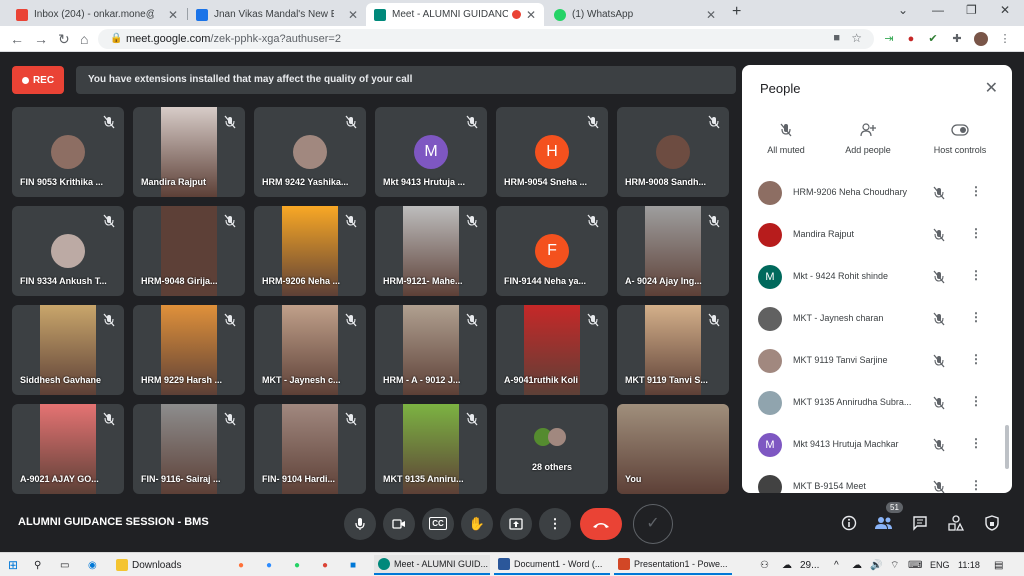  What do you see at coordinates (915, 565) in the screenshot?
I see `keyboard-icon: ⌨` at bounding box center [915, 565].